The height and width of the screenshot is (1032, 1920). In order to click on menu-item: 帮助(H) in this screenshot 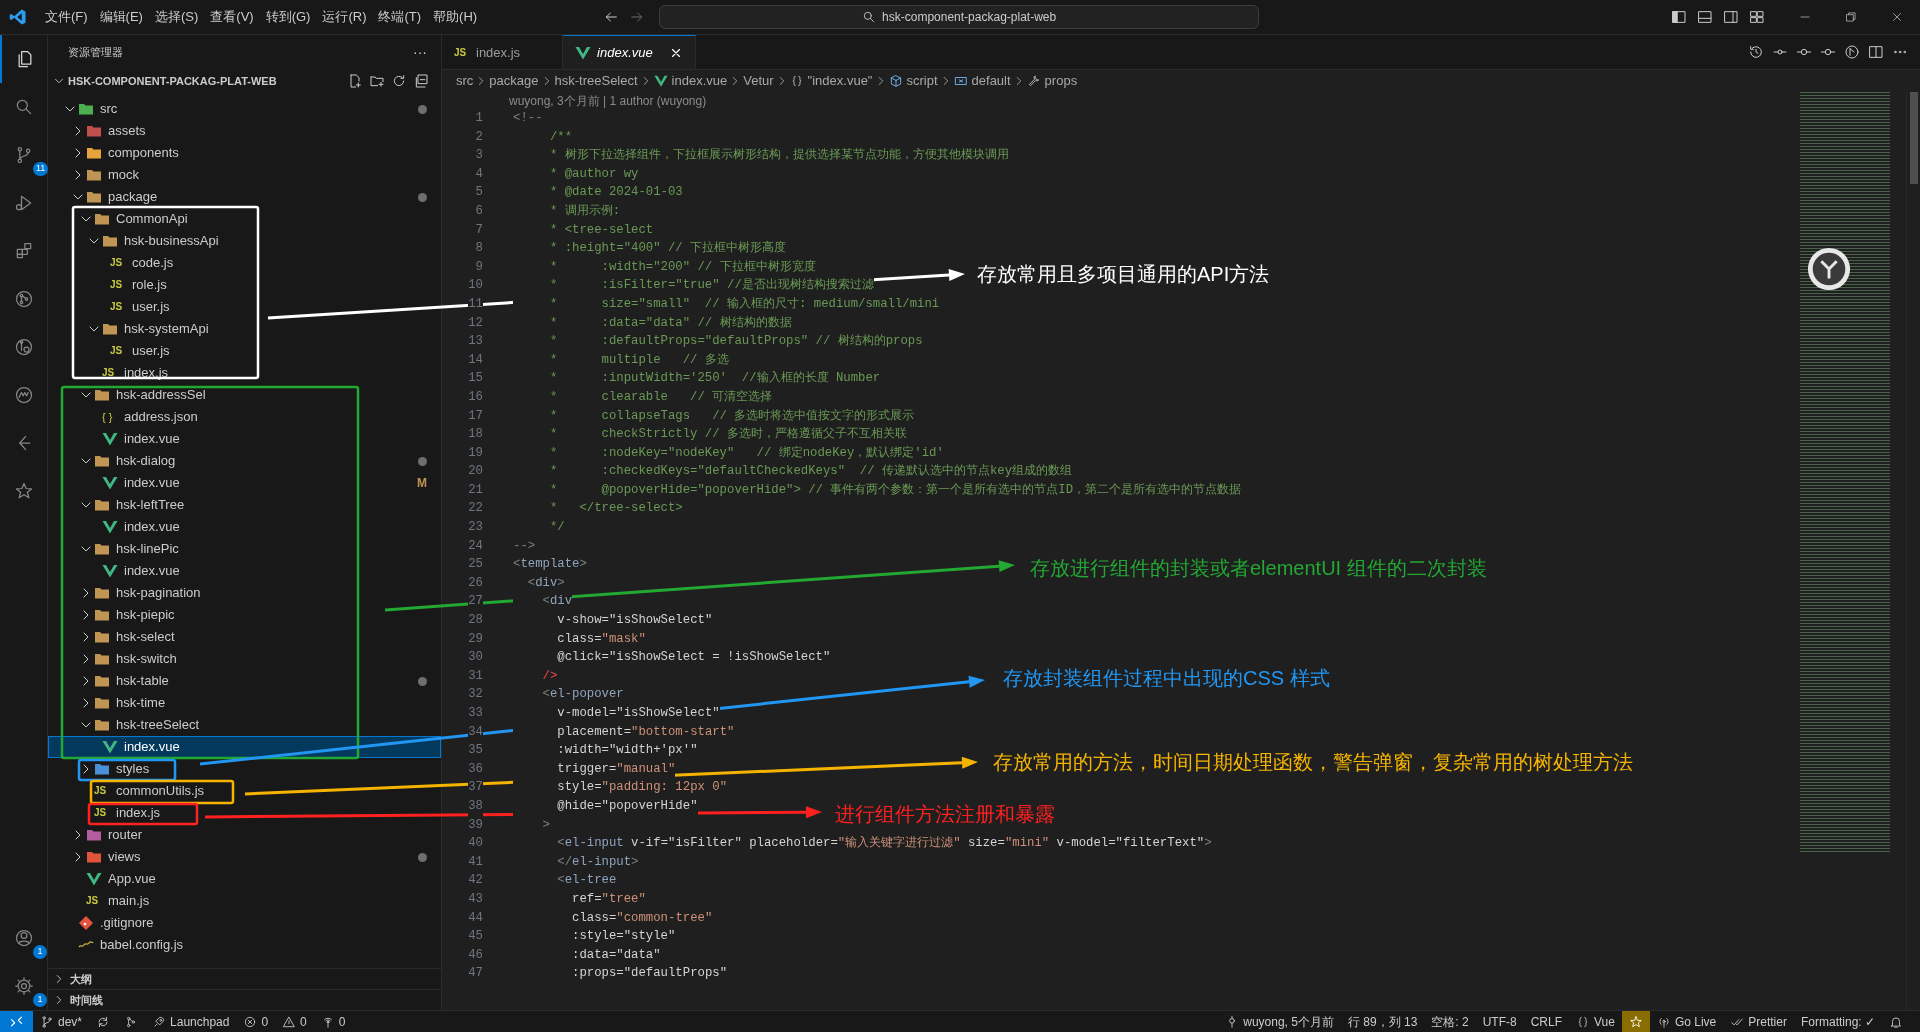, I will do `click(455, 17)`.